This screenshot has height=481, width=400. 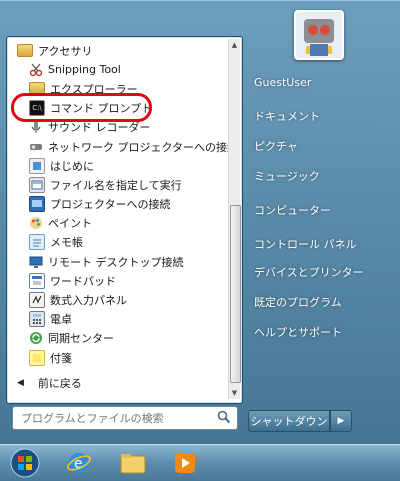 I want to click on program-network-projector: ネットワーク プロジェクターへの接続, so click(x=118, y=146).